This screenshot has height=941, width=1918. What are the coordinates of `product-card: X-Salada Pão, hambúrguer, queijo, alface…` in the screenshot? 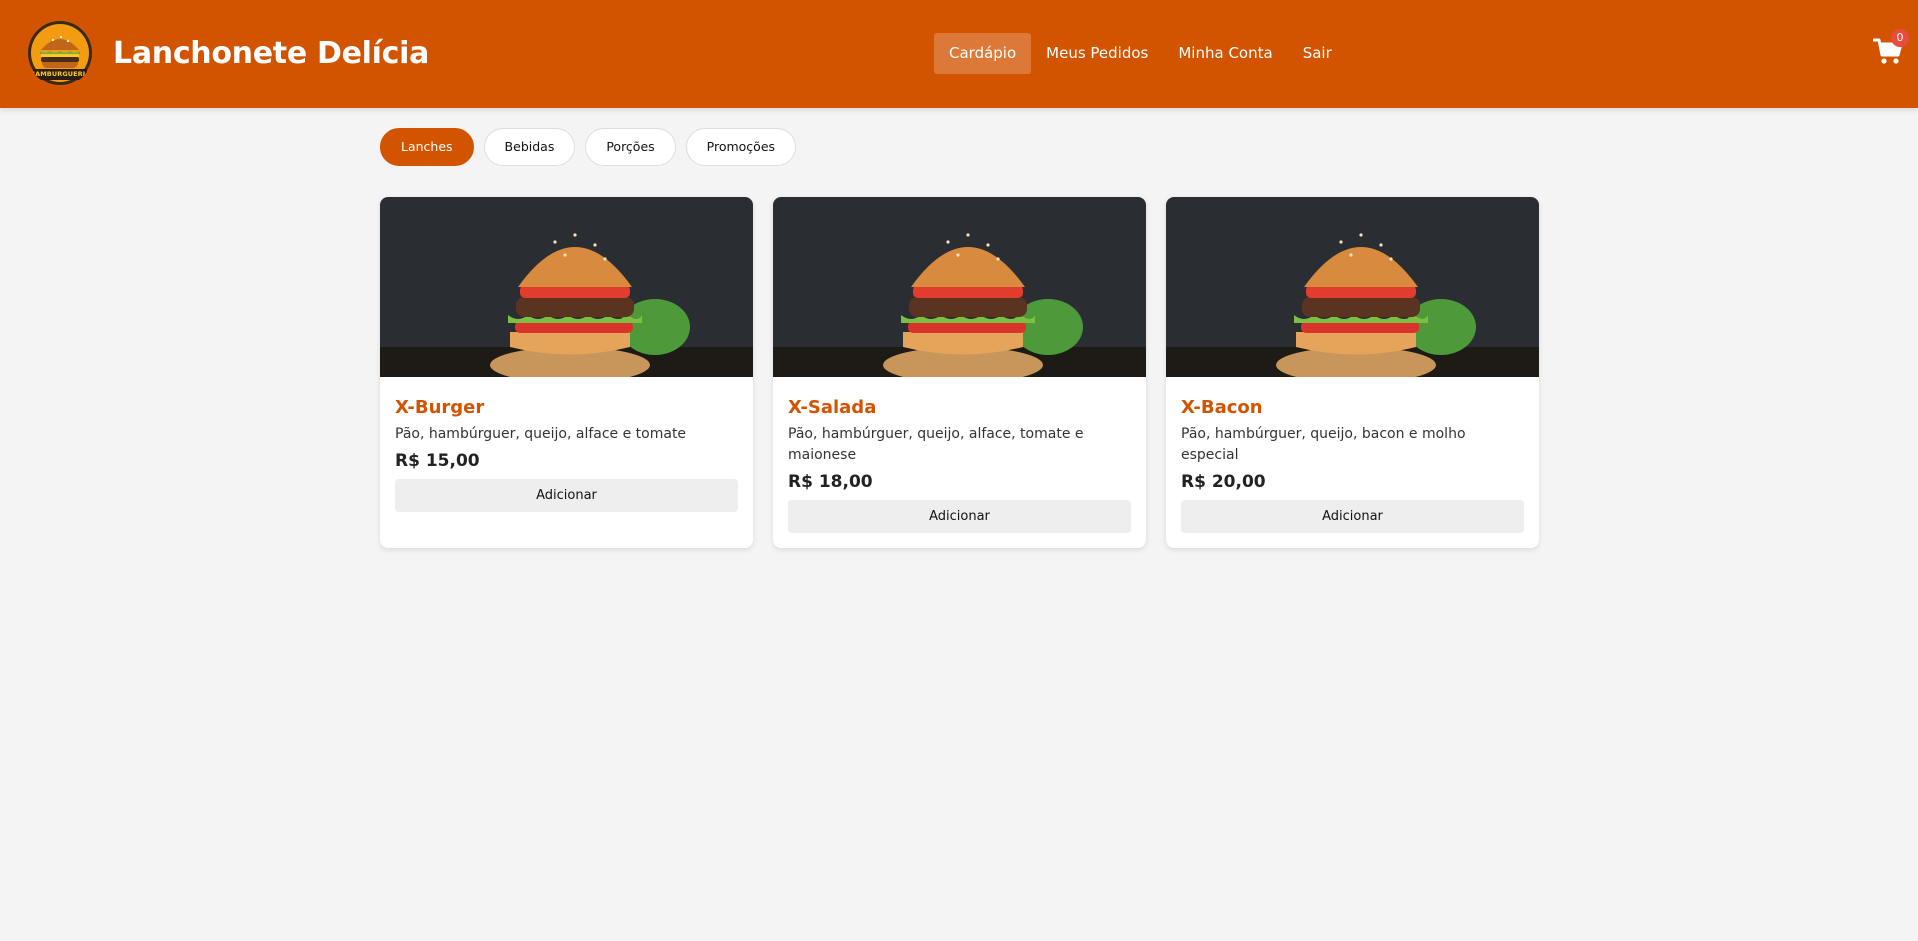 It's located at (959, 372).